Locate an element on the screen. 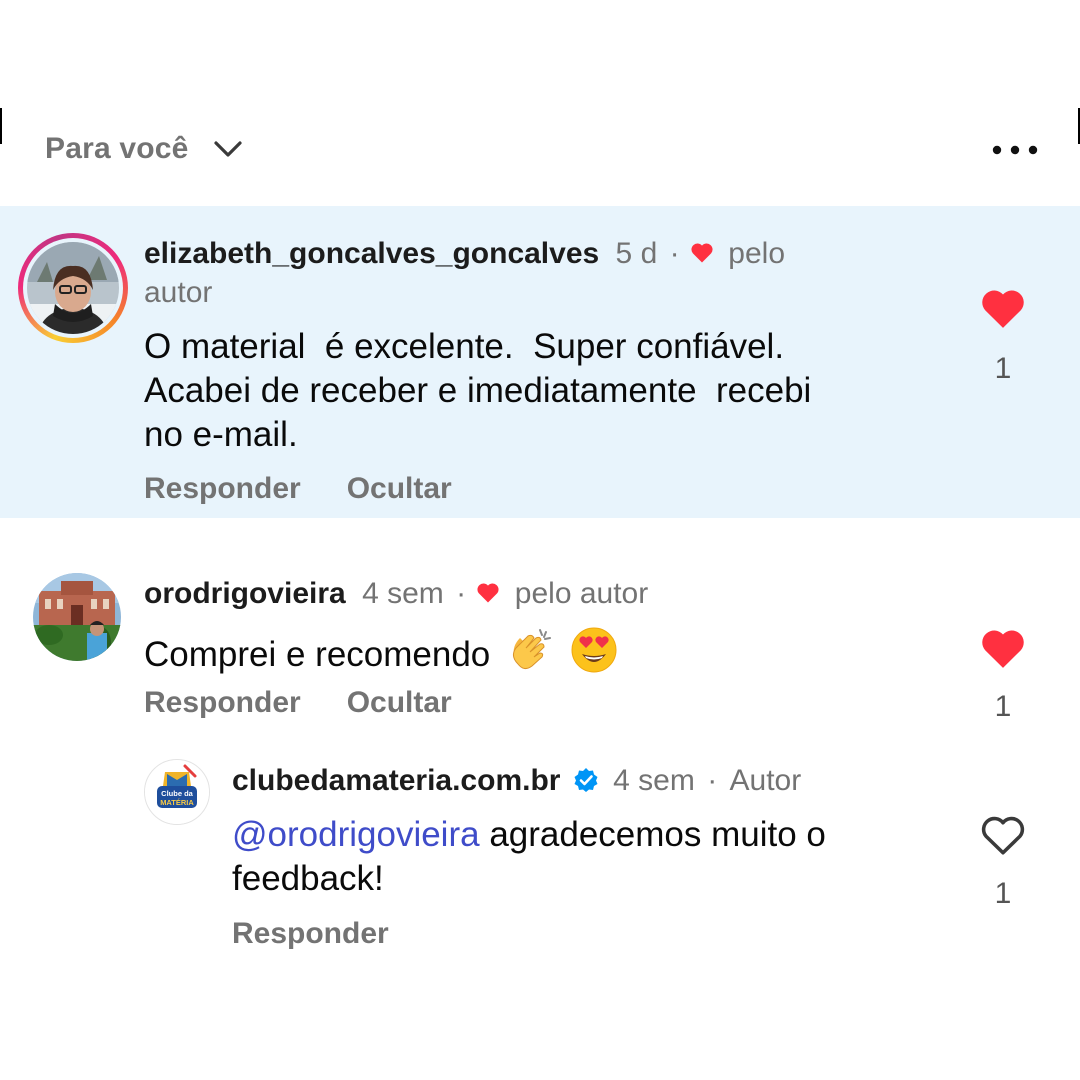 The width and height of the screenshot is (1080, 1080). reply-text-line: feedback! is located at coordinates (308, 878).